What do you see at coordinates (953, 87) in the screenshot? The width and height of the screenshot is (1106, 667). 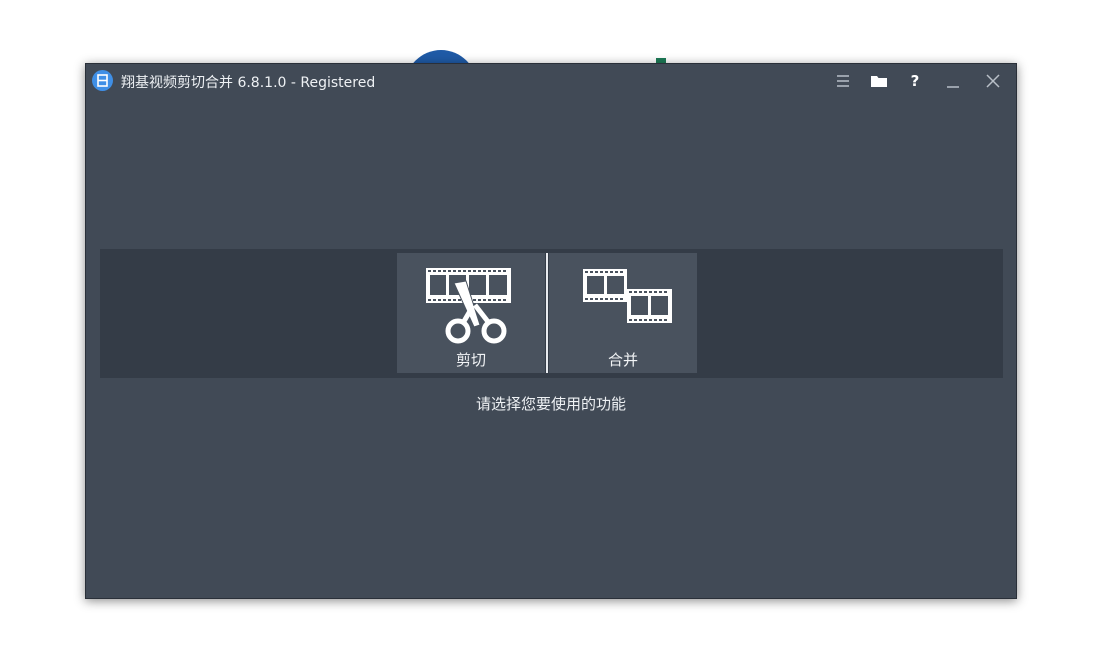 I see `minimize-icon` at bounding box center [953, 87].